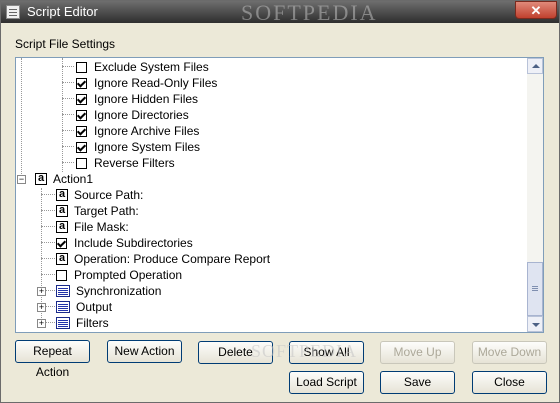  I want to click on tree-item-label: Ignore Hidden Files, so click(146, 99).